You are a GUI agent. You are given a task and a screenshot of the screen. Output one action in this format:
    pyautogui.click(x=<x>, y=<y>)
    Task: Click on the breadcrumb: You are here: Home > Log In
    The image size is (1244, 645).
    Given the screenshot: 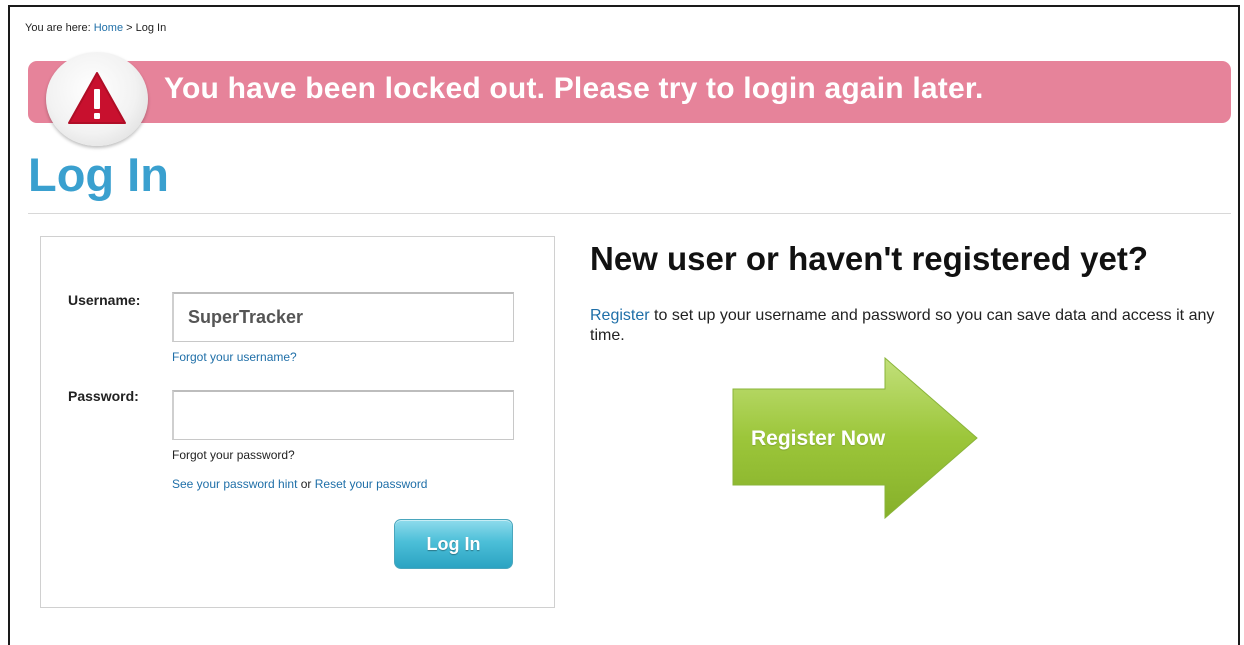 What is the action you would take?
    pyautogui.click(x=95, y=28)
    